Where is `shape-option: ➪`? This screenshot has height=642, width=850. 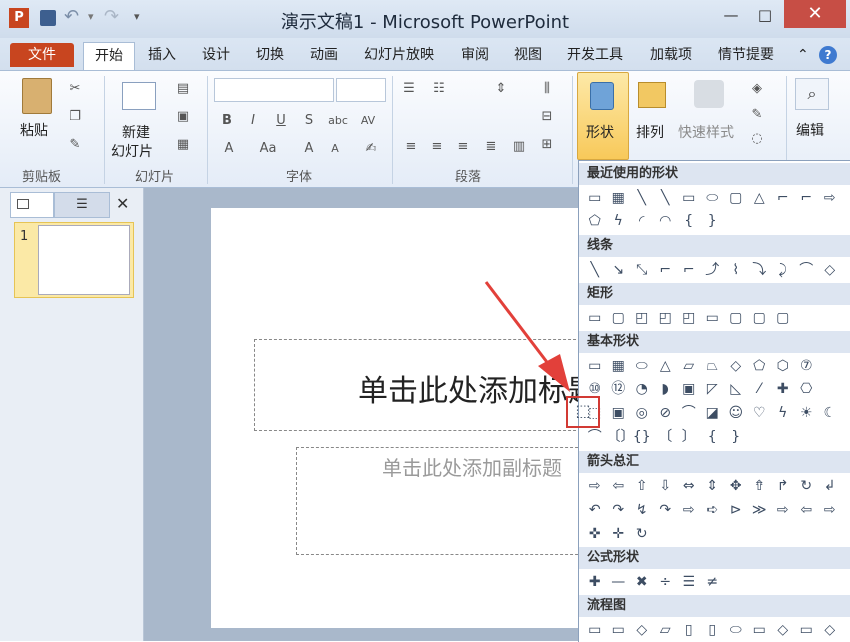 shape-option: ➪ is located at coordinates (713, 510).